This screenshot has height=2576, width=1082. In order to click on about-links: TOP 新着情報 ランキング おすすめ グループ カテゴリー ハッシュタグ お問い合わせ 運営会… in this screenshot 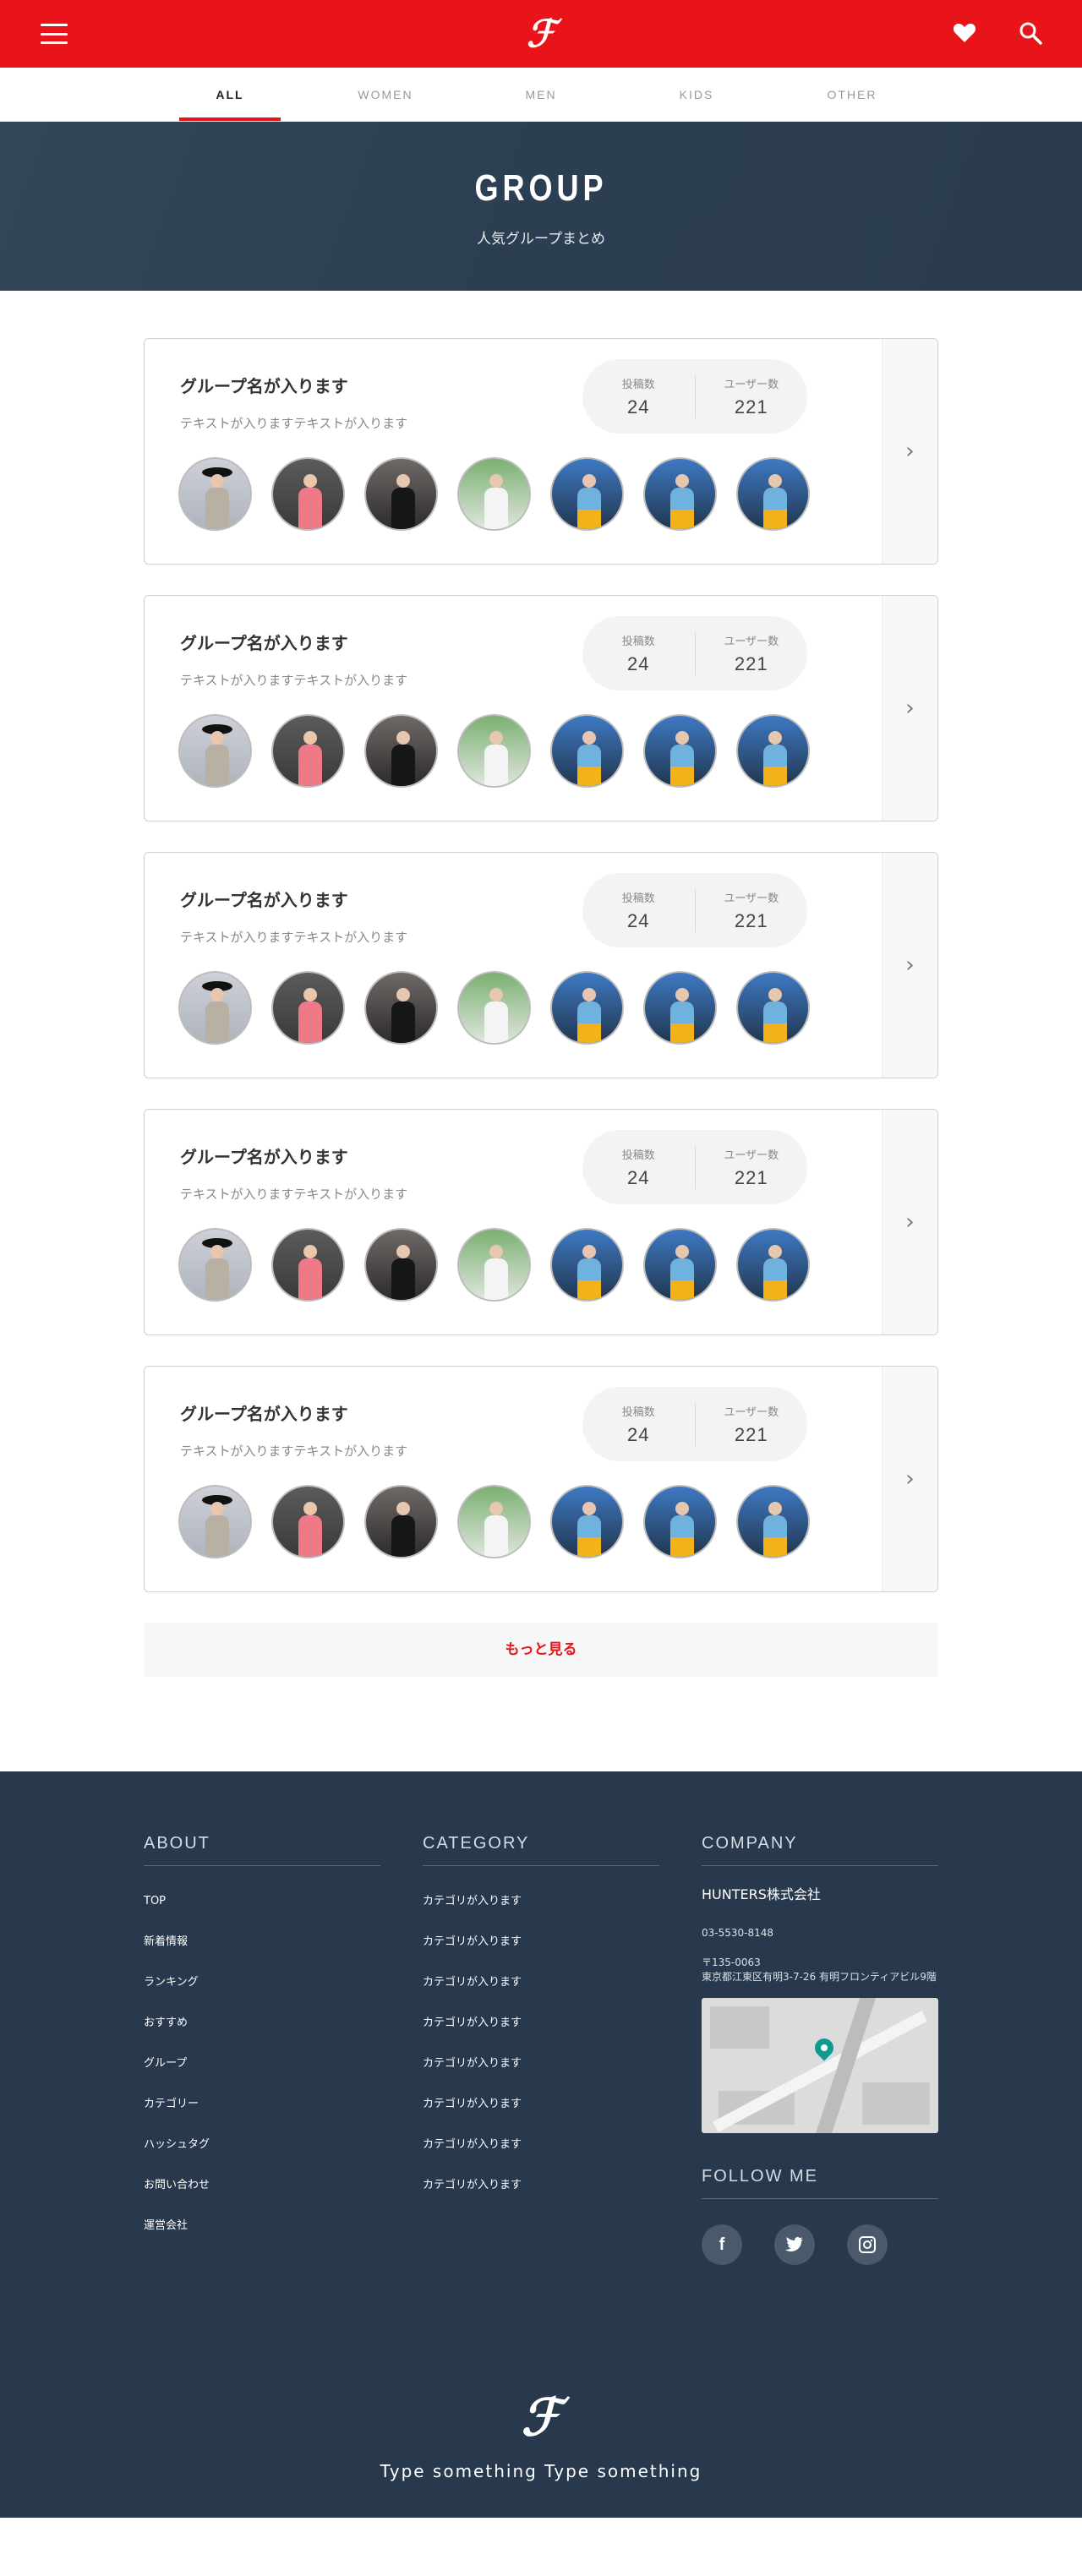, I will do `click(262, 2063)`.